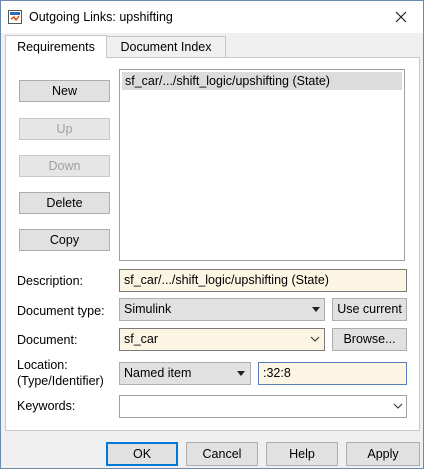 The image size is (424, 469). What do you see at coordinates (64, 203) in the screenshot?
I see `delete-button: Delete` at bounding box center [64, 203].